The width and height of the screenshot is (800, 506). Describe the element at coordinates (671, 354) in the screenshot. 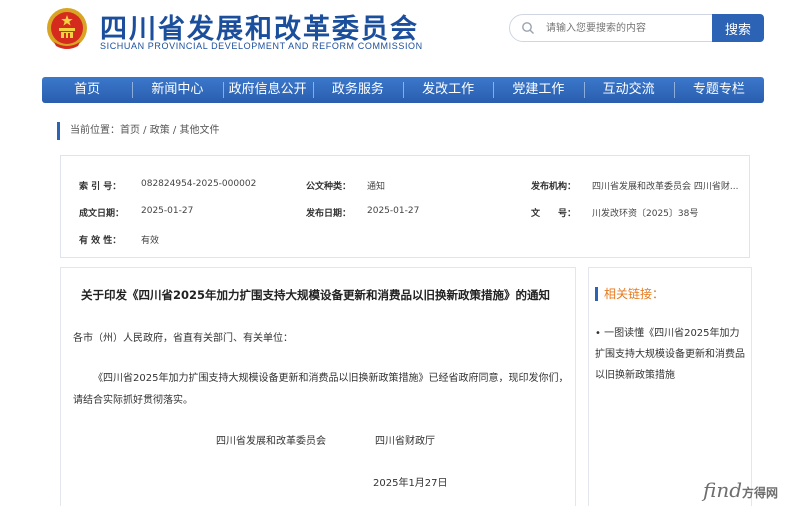

I see `related-link-infographic: • 一图读懂《四川省2025年加力扩围支持大规模设备更新和消费品以旧换新政策措施` at that location.